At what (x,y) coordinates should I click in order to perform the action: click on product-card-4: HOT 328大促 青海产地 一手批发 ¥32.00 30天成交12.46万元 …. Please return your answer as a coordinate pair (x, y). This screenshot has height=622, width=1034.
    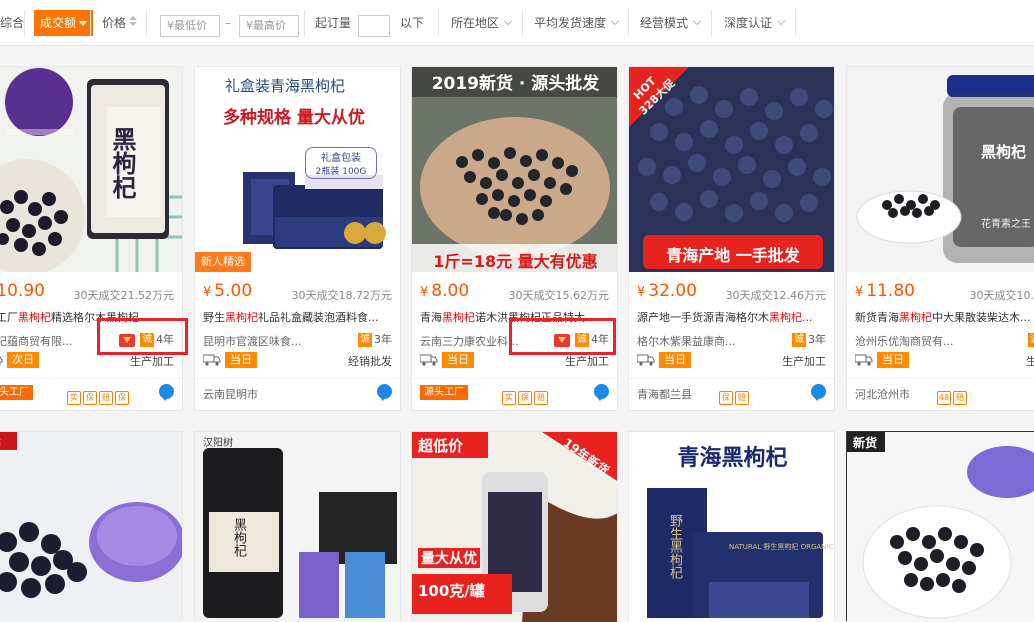
    Looking at the image, I should click on (731, 238).